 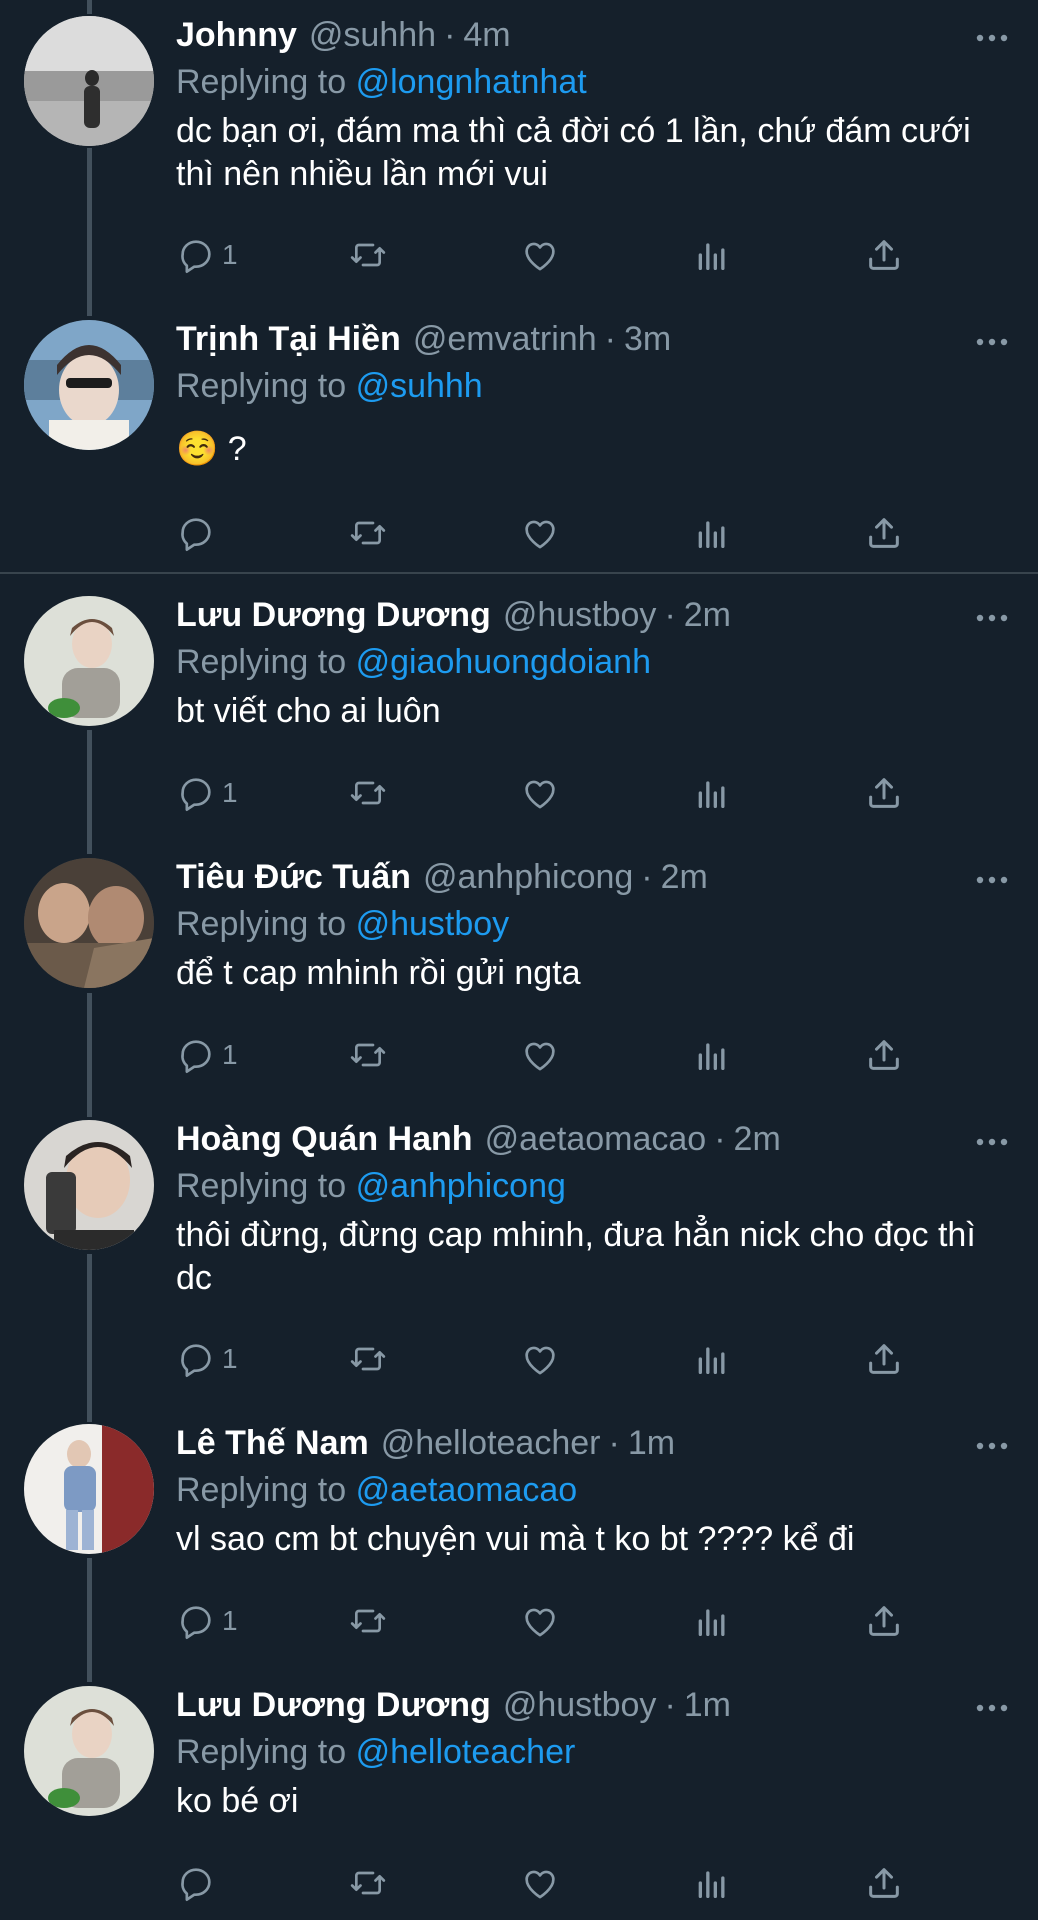 What do you see at coordinates (595, 82) in the screenshot?
I see `replying-to: Replying to @longnhatnhat` at bounding box center [595, 82].